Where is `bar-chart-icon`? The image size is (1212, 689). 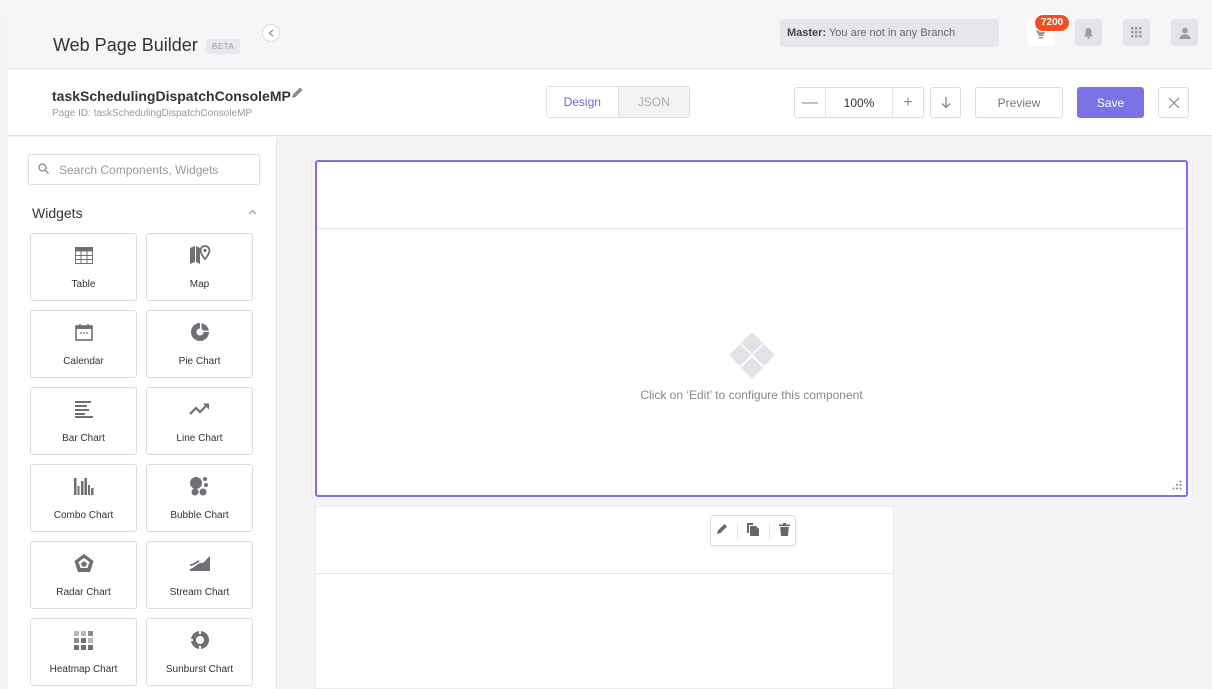 bar-chart-icon is located at coordinates (83, 409).